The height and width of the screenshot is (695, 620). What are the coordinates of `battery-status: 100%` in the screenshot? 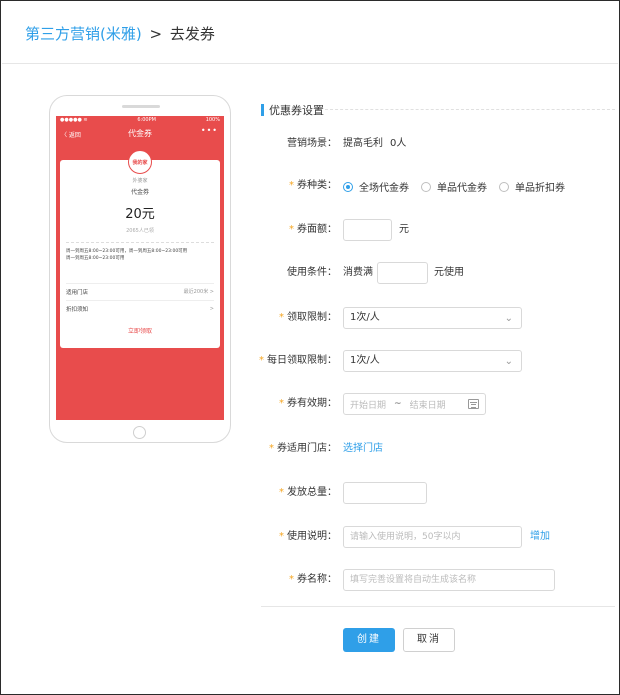 It's located at (212, 120).